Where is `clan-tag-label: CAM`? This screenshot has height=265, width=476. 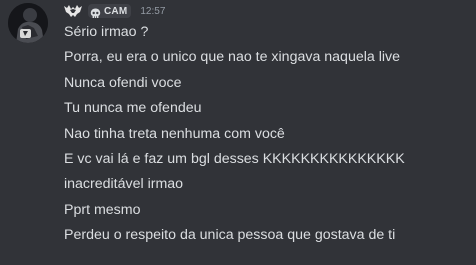
clan-tag-label: CAM is located at coordinates (116, 11).